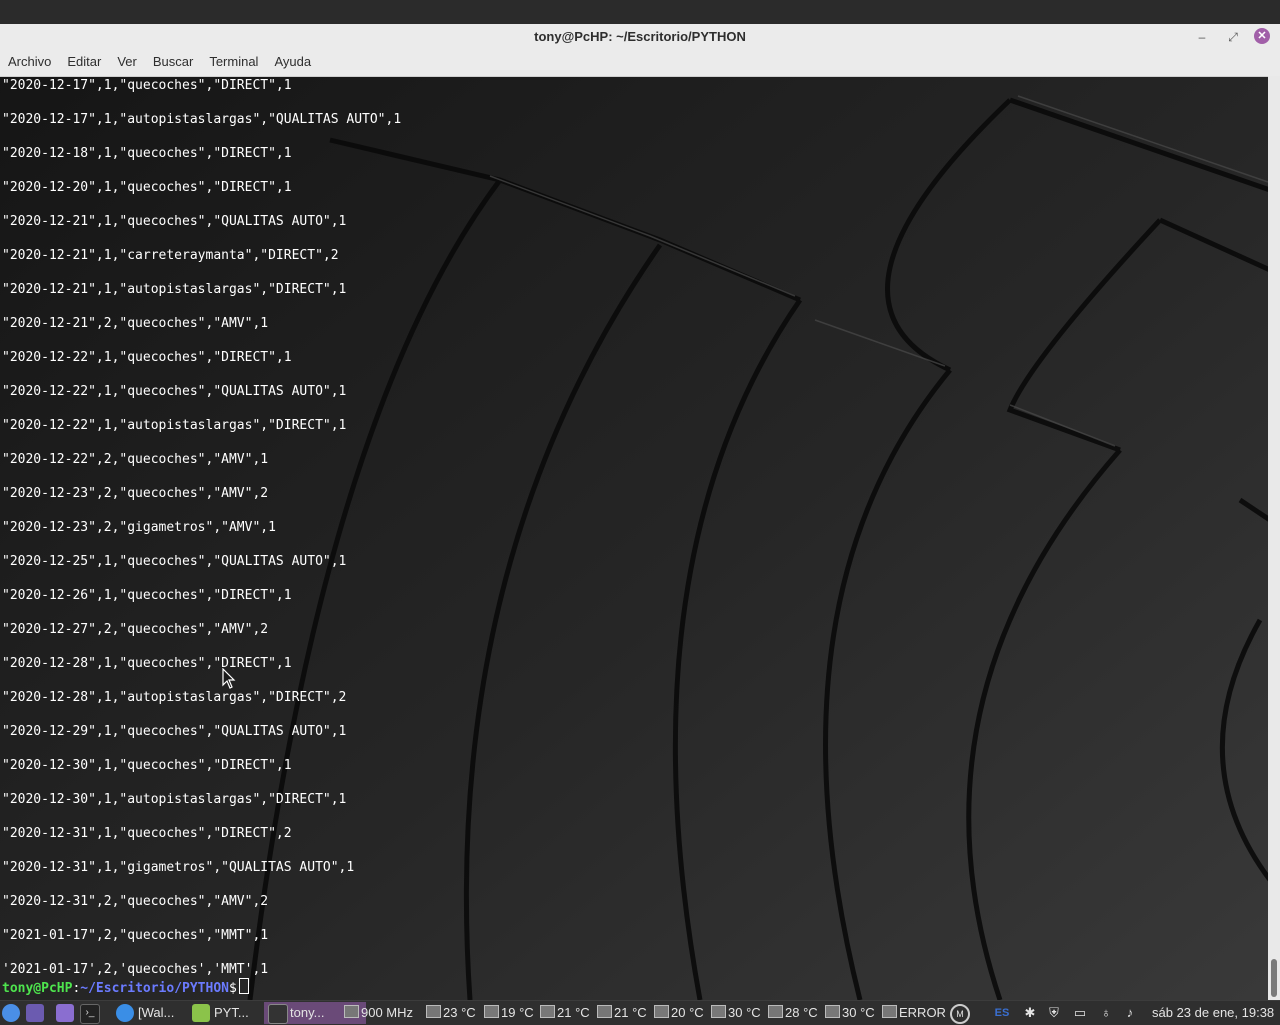 This screenshot has width=1280, height=1025. Describe the element at coordinates (135, 323) in the screenshot. I see `output-line: "2020-12-21",2,"quecoches","AMV",1` at that location.